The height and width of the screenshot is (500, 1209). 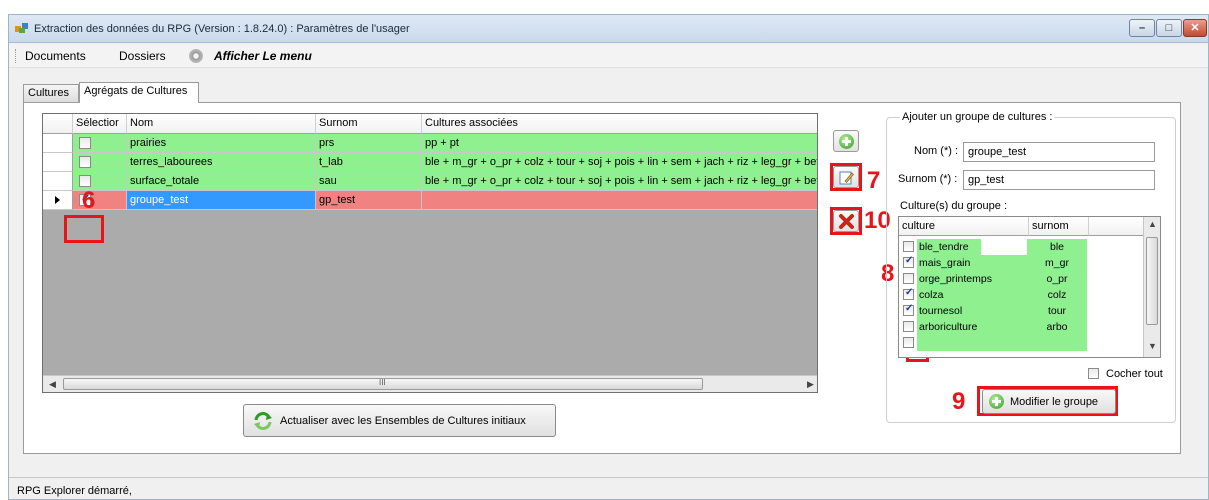 I want to click on add-group-button, so click(x=846, y=141).